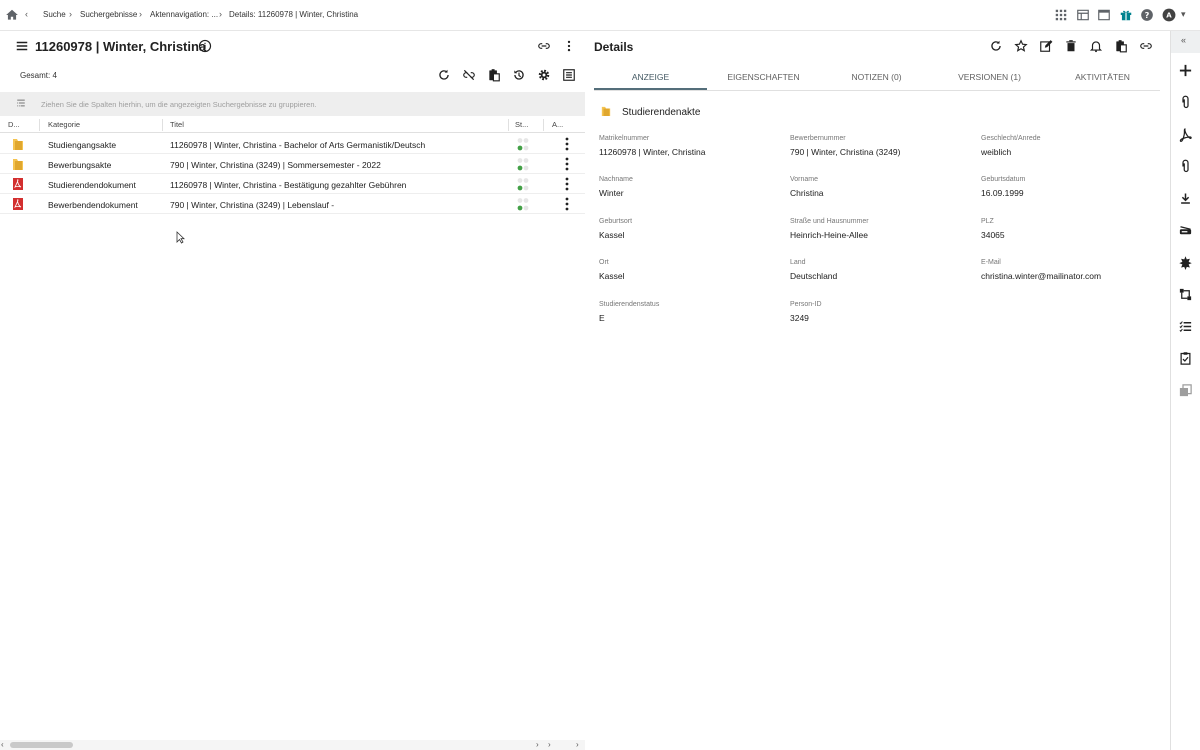 This screenshot has width=1200, height=750. What do you see at coordinates (1061, 15) in the screenshot?
I see `apps-grid-icon` at bounding box center [1061, 15].